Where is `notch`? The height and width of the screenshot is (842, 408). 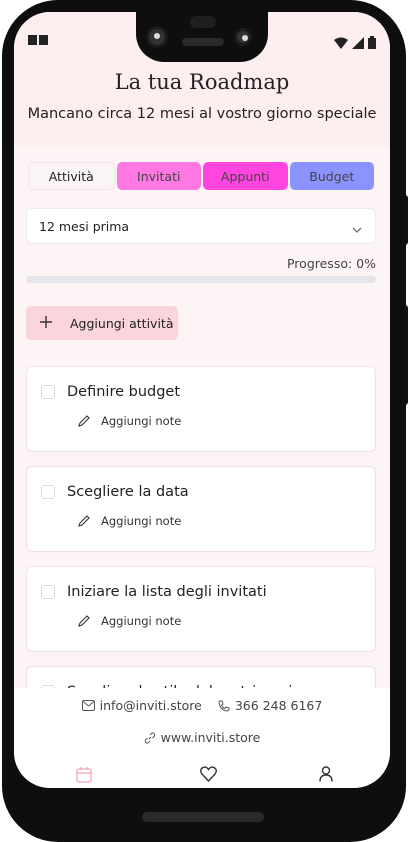
notch is located at coordinates (202, 37).